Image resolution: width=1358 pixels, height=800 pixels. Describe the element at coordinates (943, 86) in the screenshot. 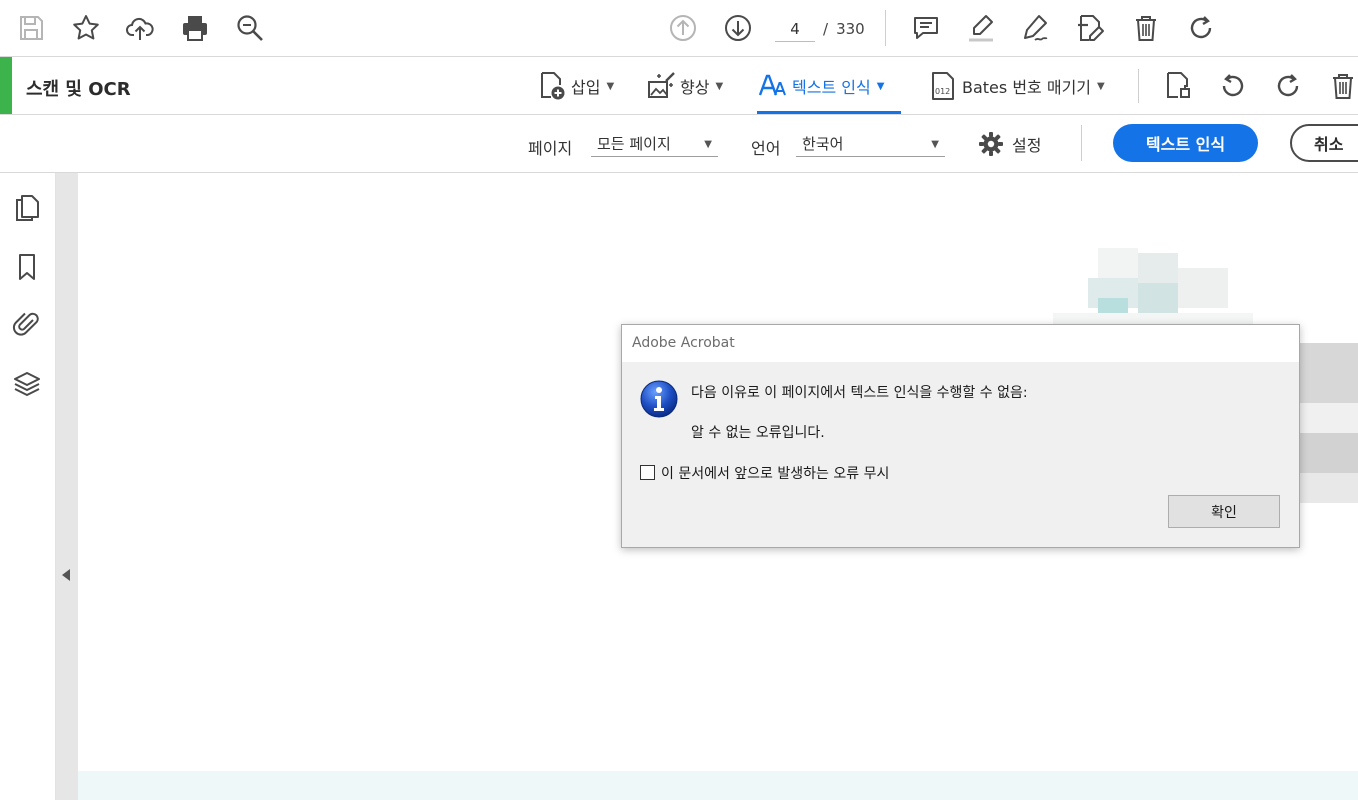

I see `bates-number-icon: 012` at that location.